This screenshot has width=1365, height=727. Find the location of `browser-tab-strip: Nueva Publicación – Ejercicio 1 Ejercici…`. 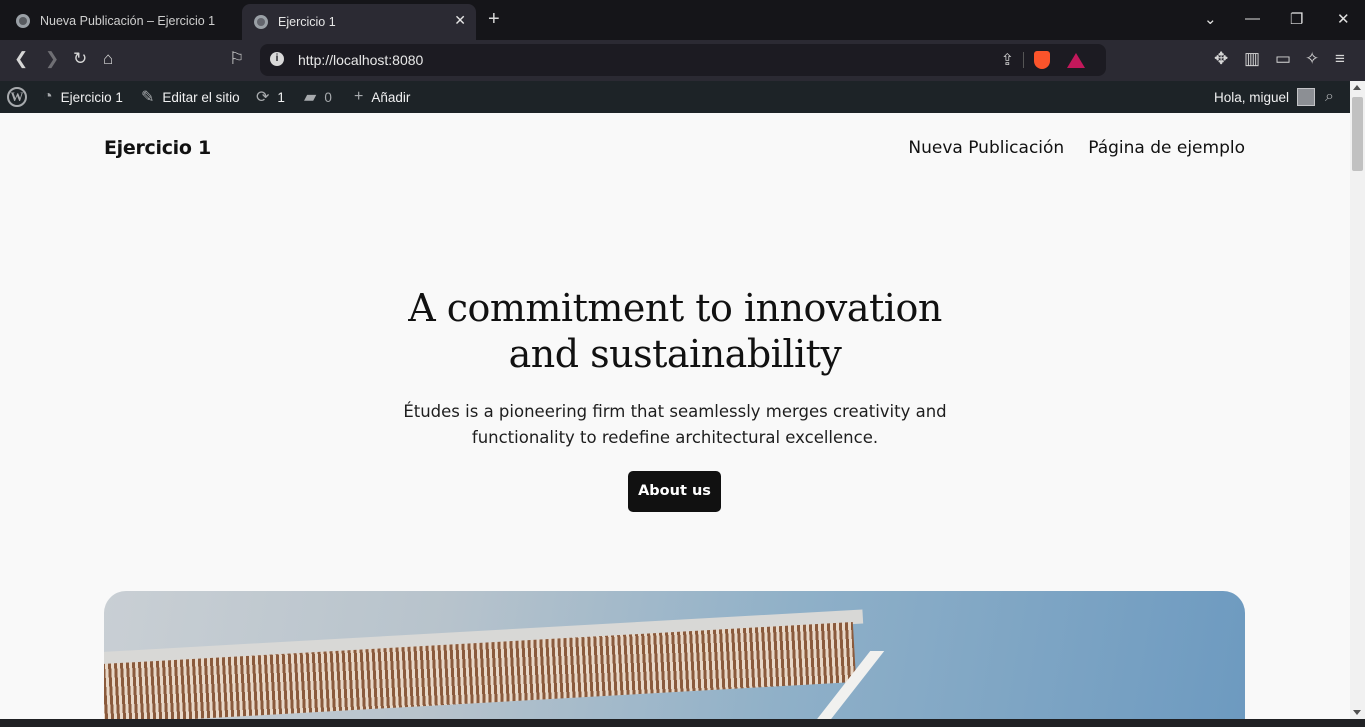

browser-tab-strip: Nueva Publicación – Ejercicio 1 Ejercici… is located at coordinates (682, 20).